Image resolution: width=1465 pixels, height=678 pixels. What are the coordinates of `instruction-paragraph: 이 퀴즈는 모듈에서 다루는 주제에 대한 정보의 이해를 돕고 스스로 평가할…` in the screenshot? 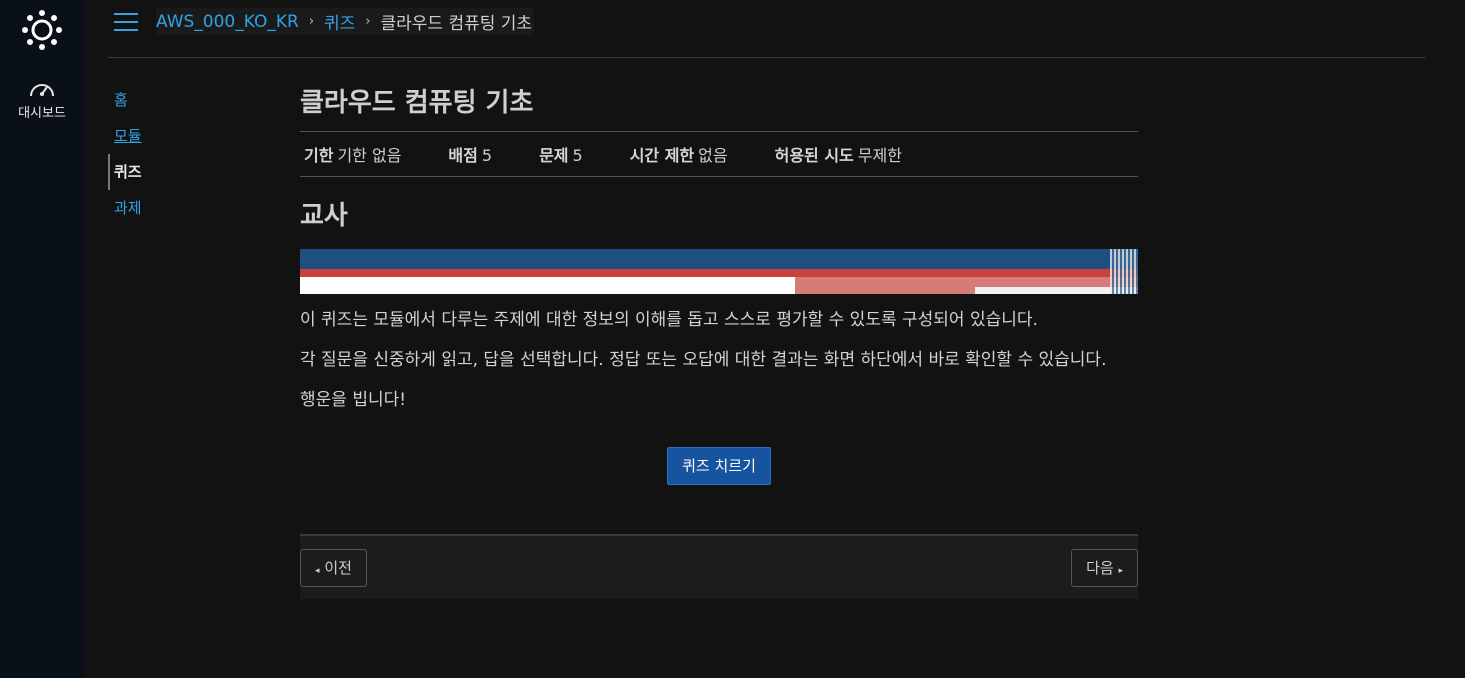 It's located at (669, 320).